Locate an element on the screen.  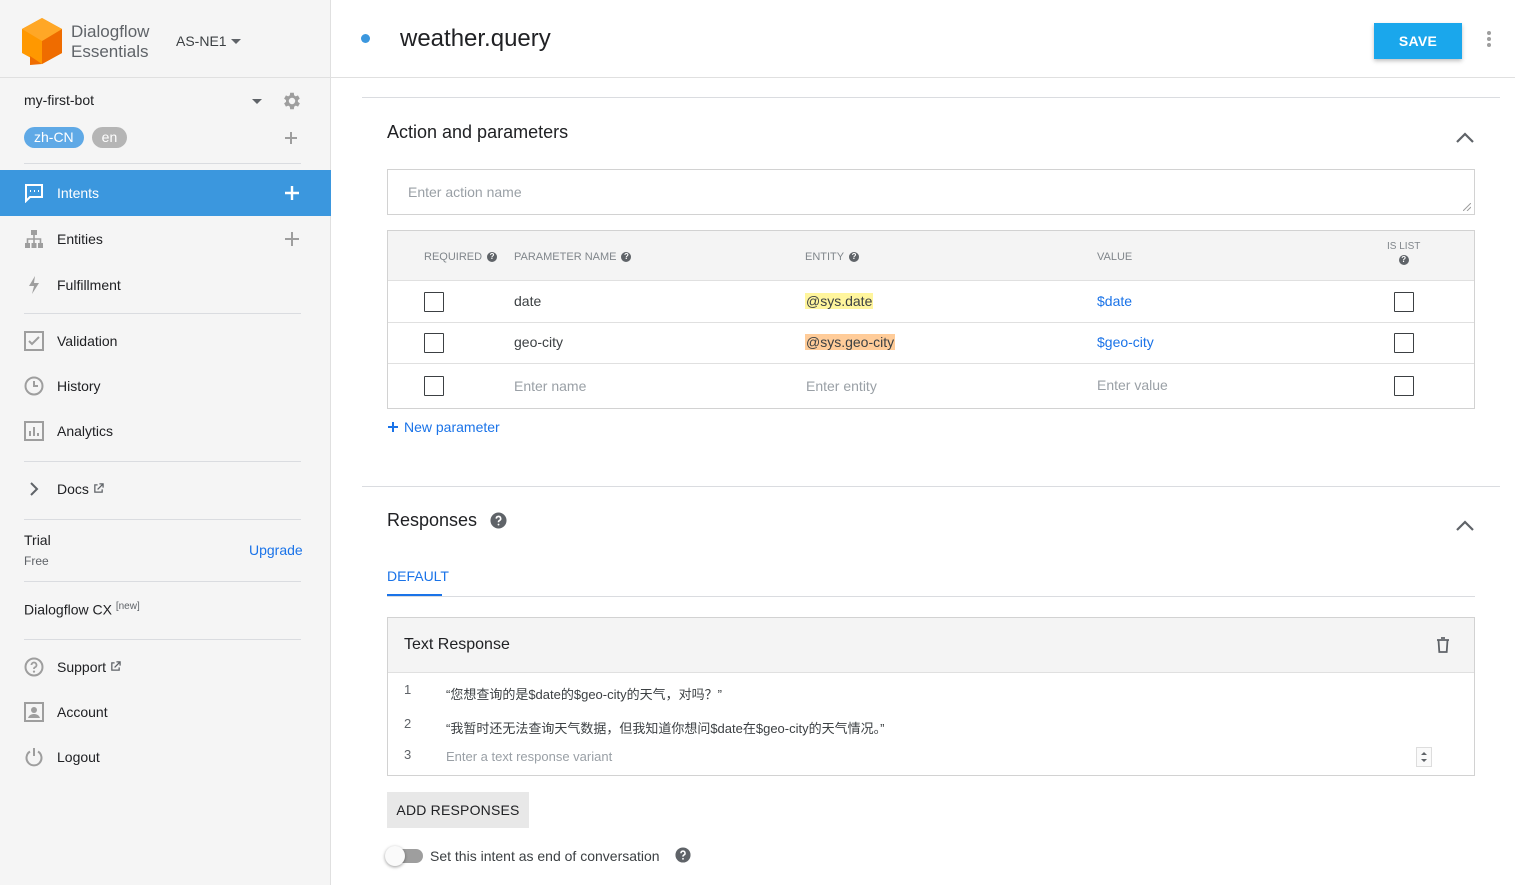
region-selector: AS-NE1 is located at coordinates (208, 41).